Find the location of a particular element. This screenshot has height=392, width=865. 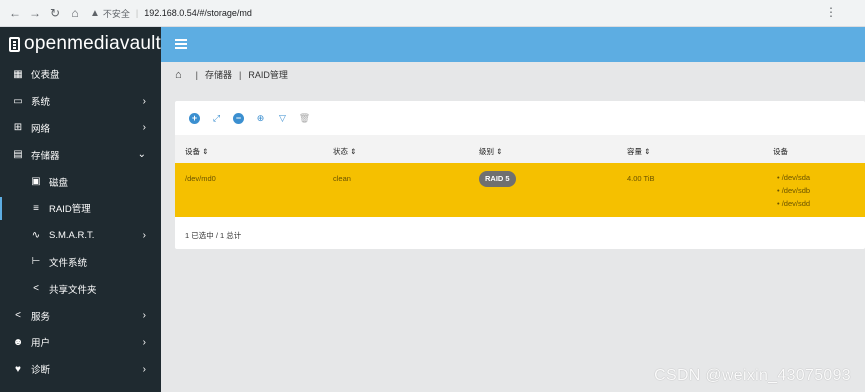

sidebar-item-system: ▭ 系统 › is located at coordinates (80, 101).